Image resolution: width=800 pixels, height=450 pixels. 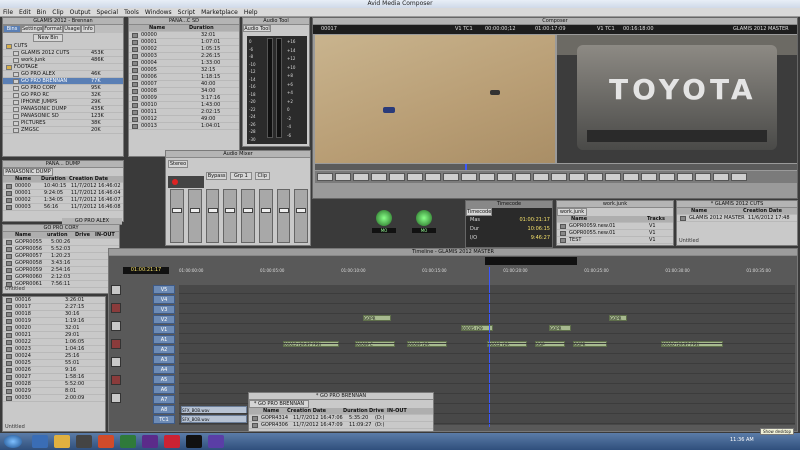 What do you see at coordinates (184, 35) in the screenshot?
I see `clip-row: 00000 32:01` at bounding box center [184, 35].